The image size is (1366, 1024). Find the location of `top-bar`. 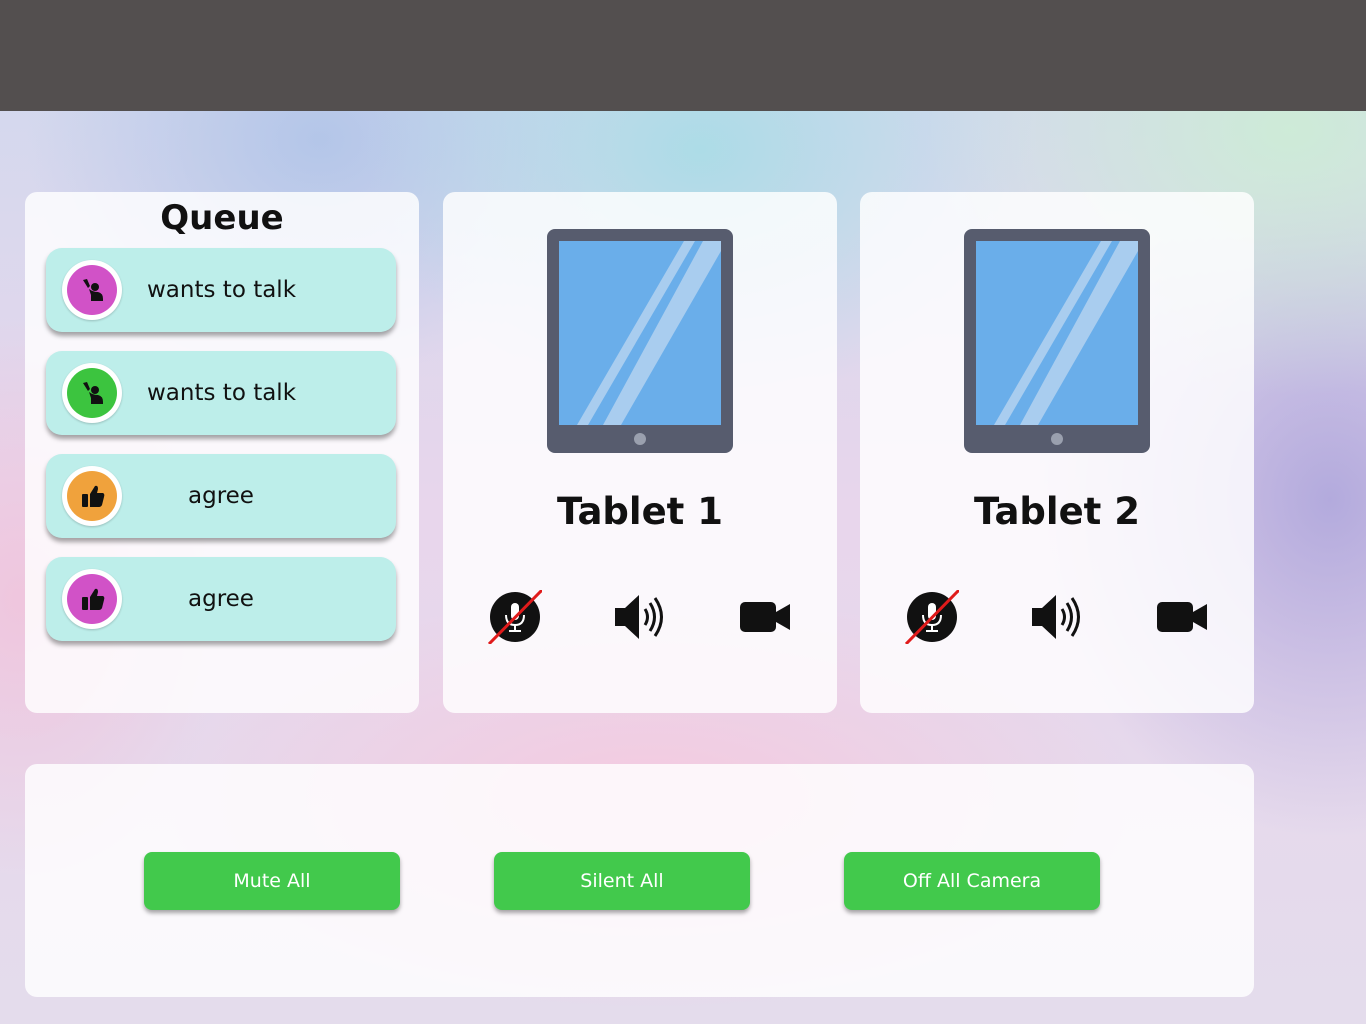

top-bar is located at coordinates (683, 55).